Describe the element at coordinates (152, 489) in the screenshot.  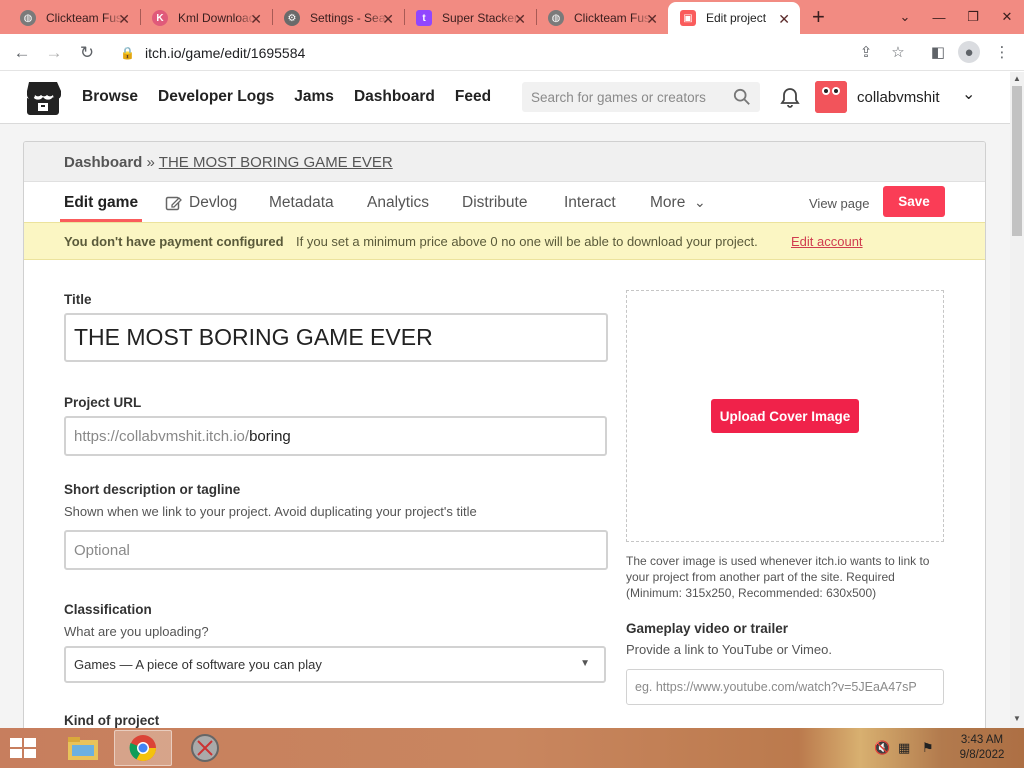
I see `short-description-label: Short description or tagline` at that location.